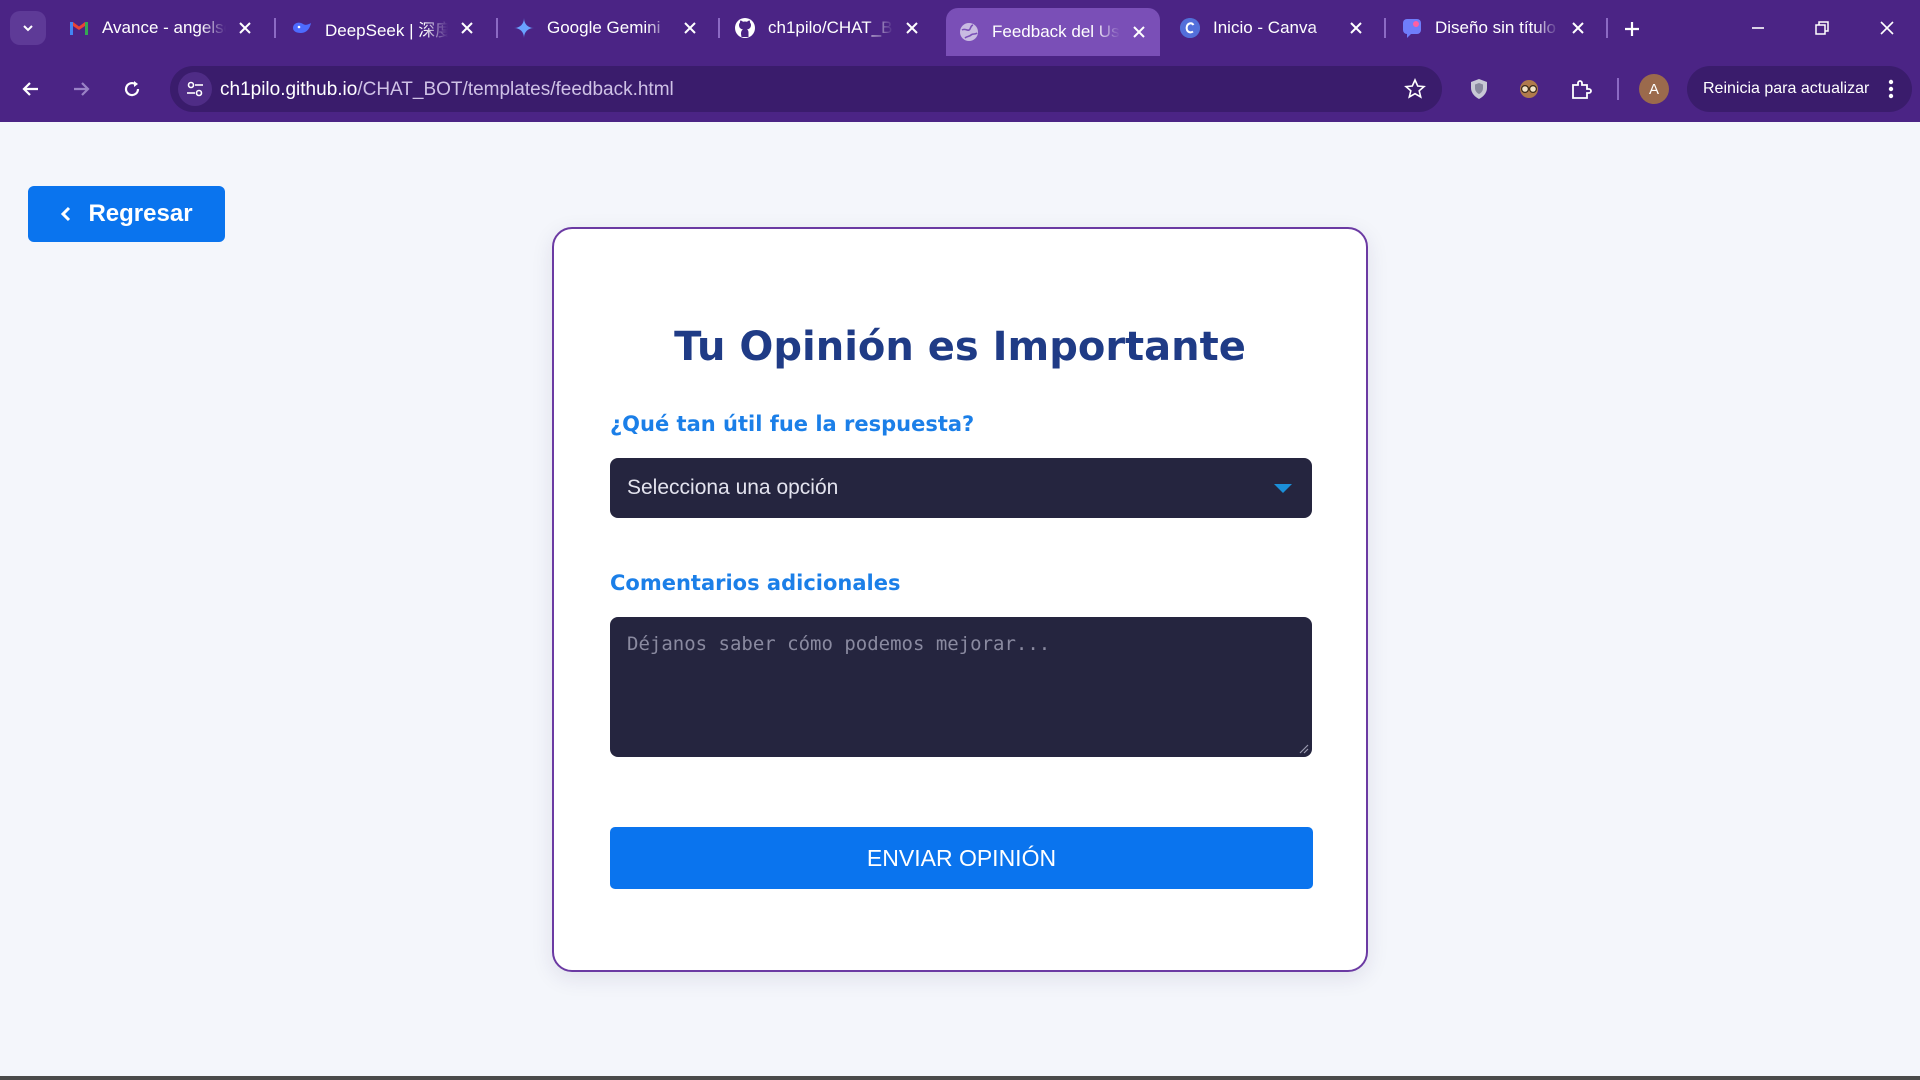 The height and width of the screenshot is (1080, 1920). Describe the element at coordinates (960, 1078) in the screenshot. I see `taskbar-edge` at that location.